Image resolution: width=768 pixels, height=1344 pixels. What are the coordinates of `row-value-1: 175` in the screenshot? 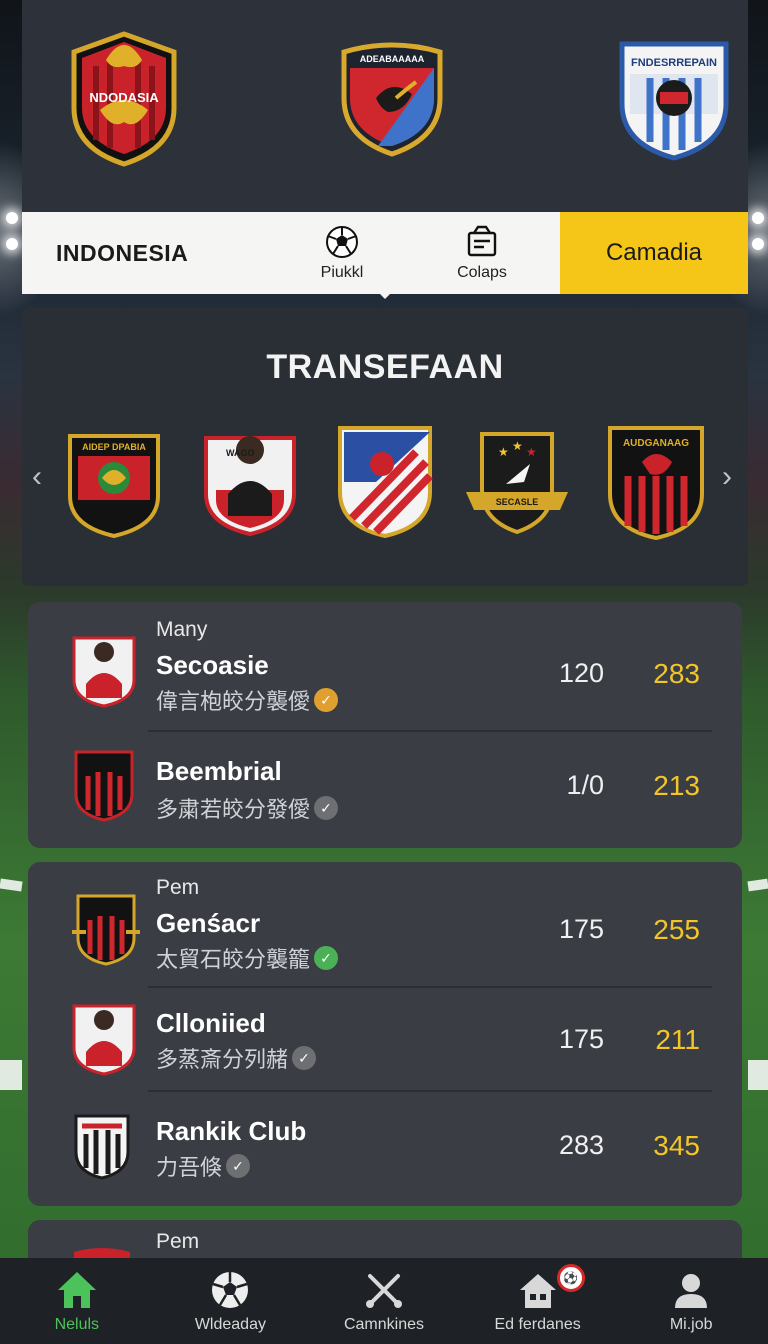 It's located at (581, 1039).